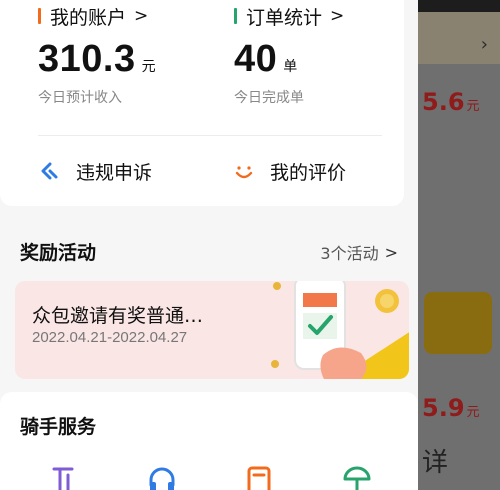 Image resolution: width=500 pixels, height=490 pixels. What do you see at coordinates (244, 171) in the screenshot?
I see `smile-icon` at bounding box center [244, 171].